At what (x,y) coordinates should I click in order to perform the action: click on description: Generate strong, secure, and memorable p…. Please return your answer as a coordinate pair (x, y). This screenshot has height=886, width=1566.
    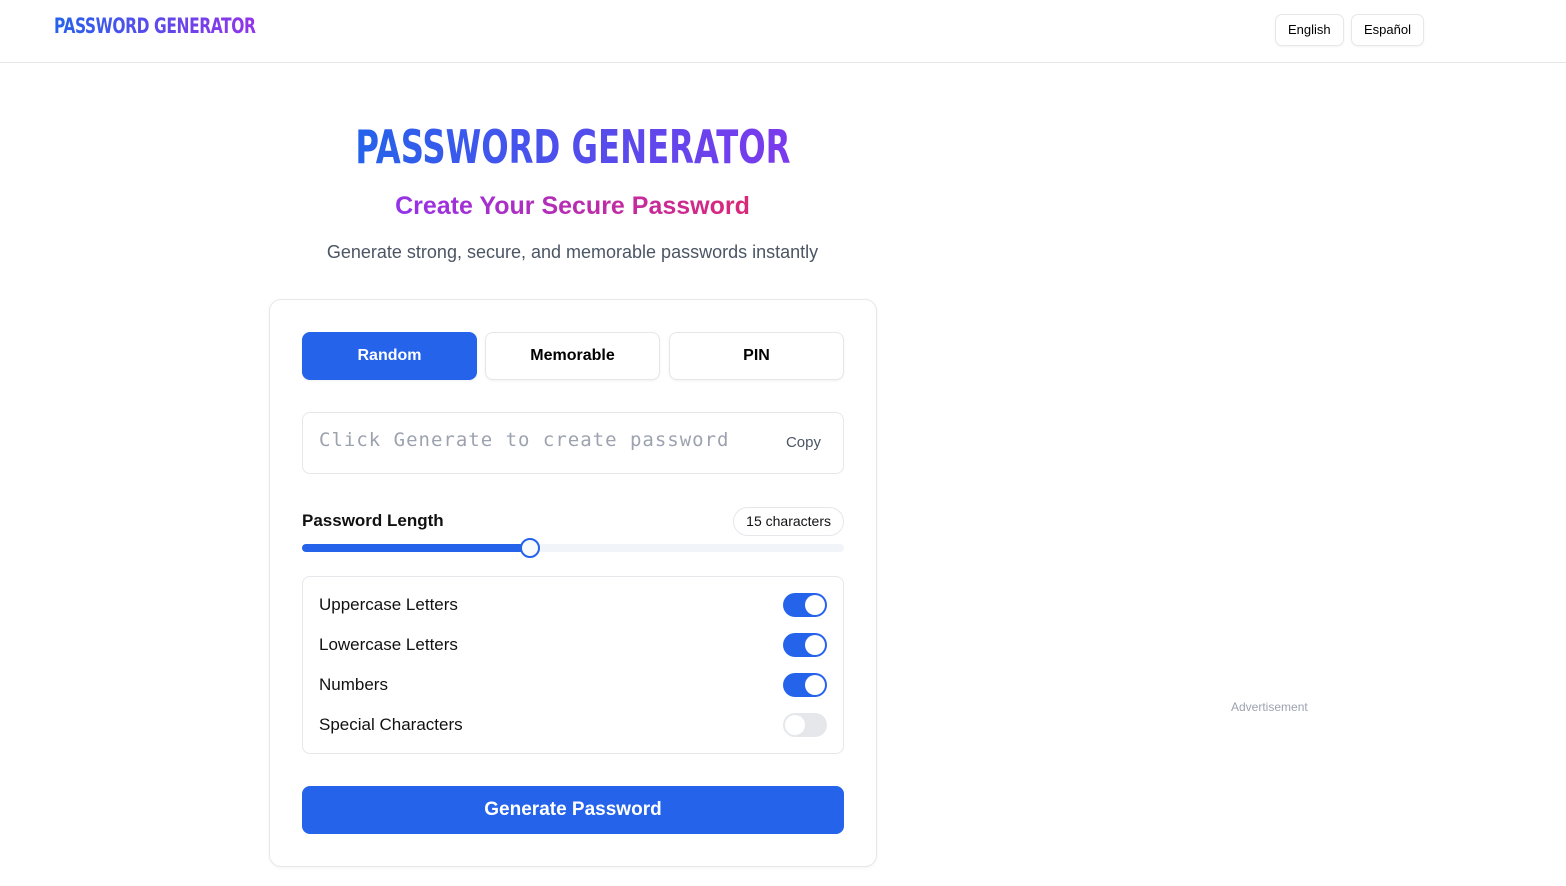
    Looking at the image, I should click on (572, 252).